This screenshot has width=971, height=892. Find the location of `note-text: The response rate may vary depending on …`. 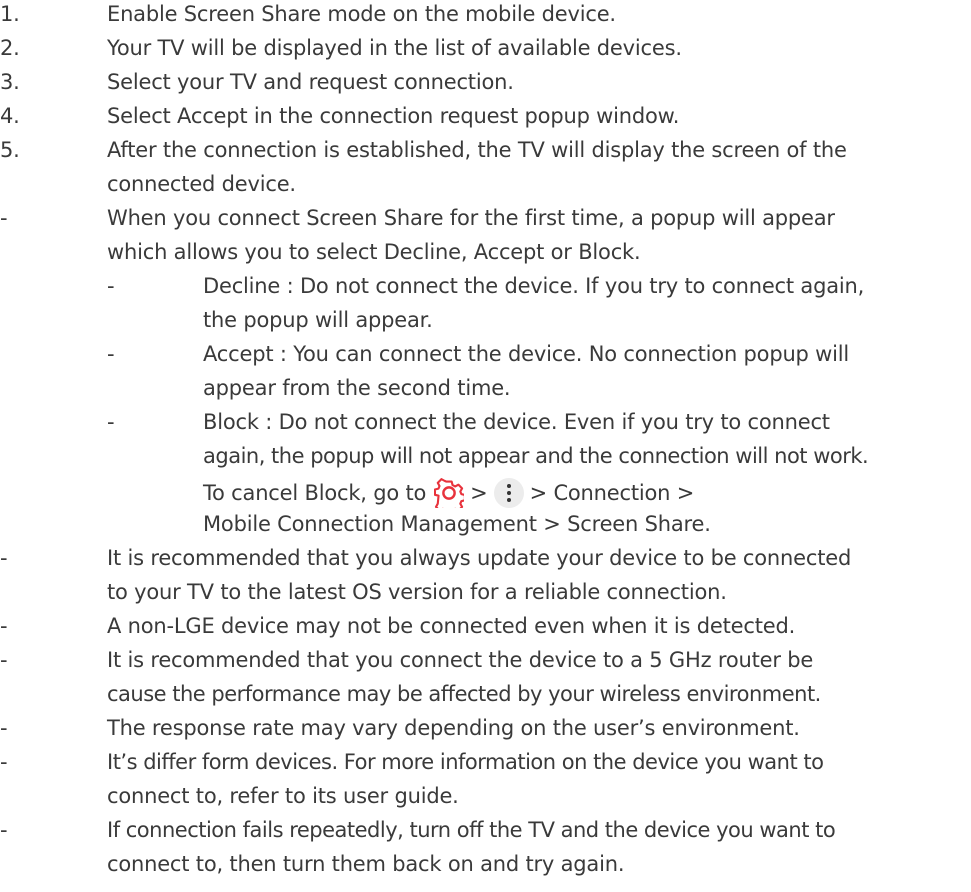

note-text: The response rate may vary depending on … is located at coordinates (453, 728).